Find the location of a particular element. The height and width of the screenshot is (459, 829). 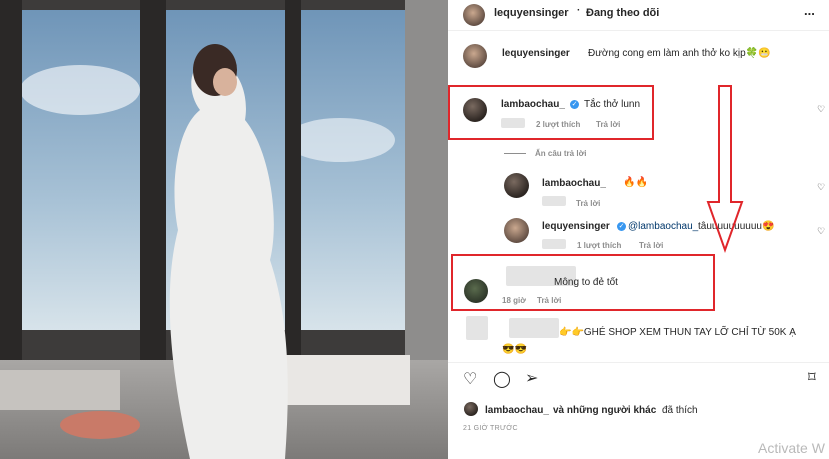

reply2-likes: 1 lượt thích is located at coordinates (599, 245).